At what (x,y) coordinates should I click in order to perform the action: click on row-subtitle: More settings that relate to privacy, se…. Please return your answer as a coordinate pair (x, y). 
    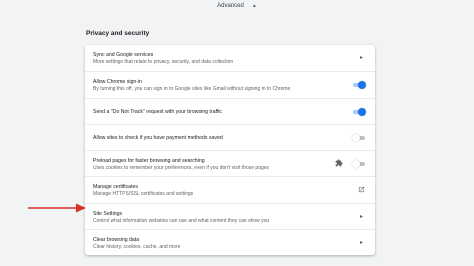
    Looking at the image, I should click on (163, 62).